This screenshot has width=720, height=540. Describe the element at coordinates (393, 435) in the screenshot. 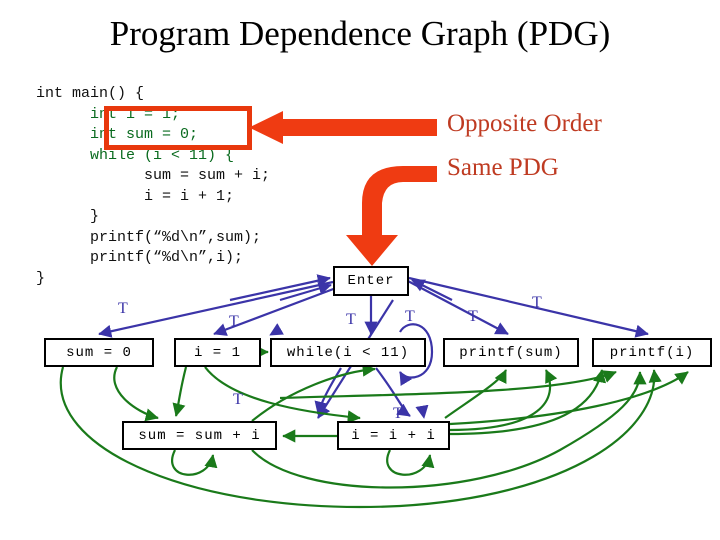

I see `graph-node-iii: i = i + i` at that location.